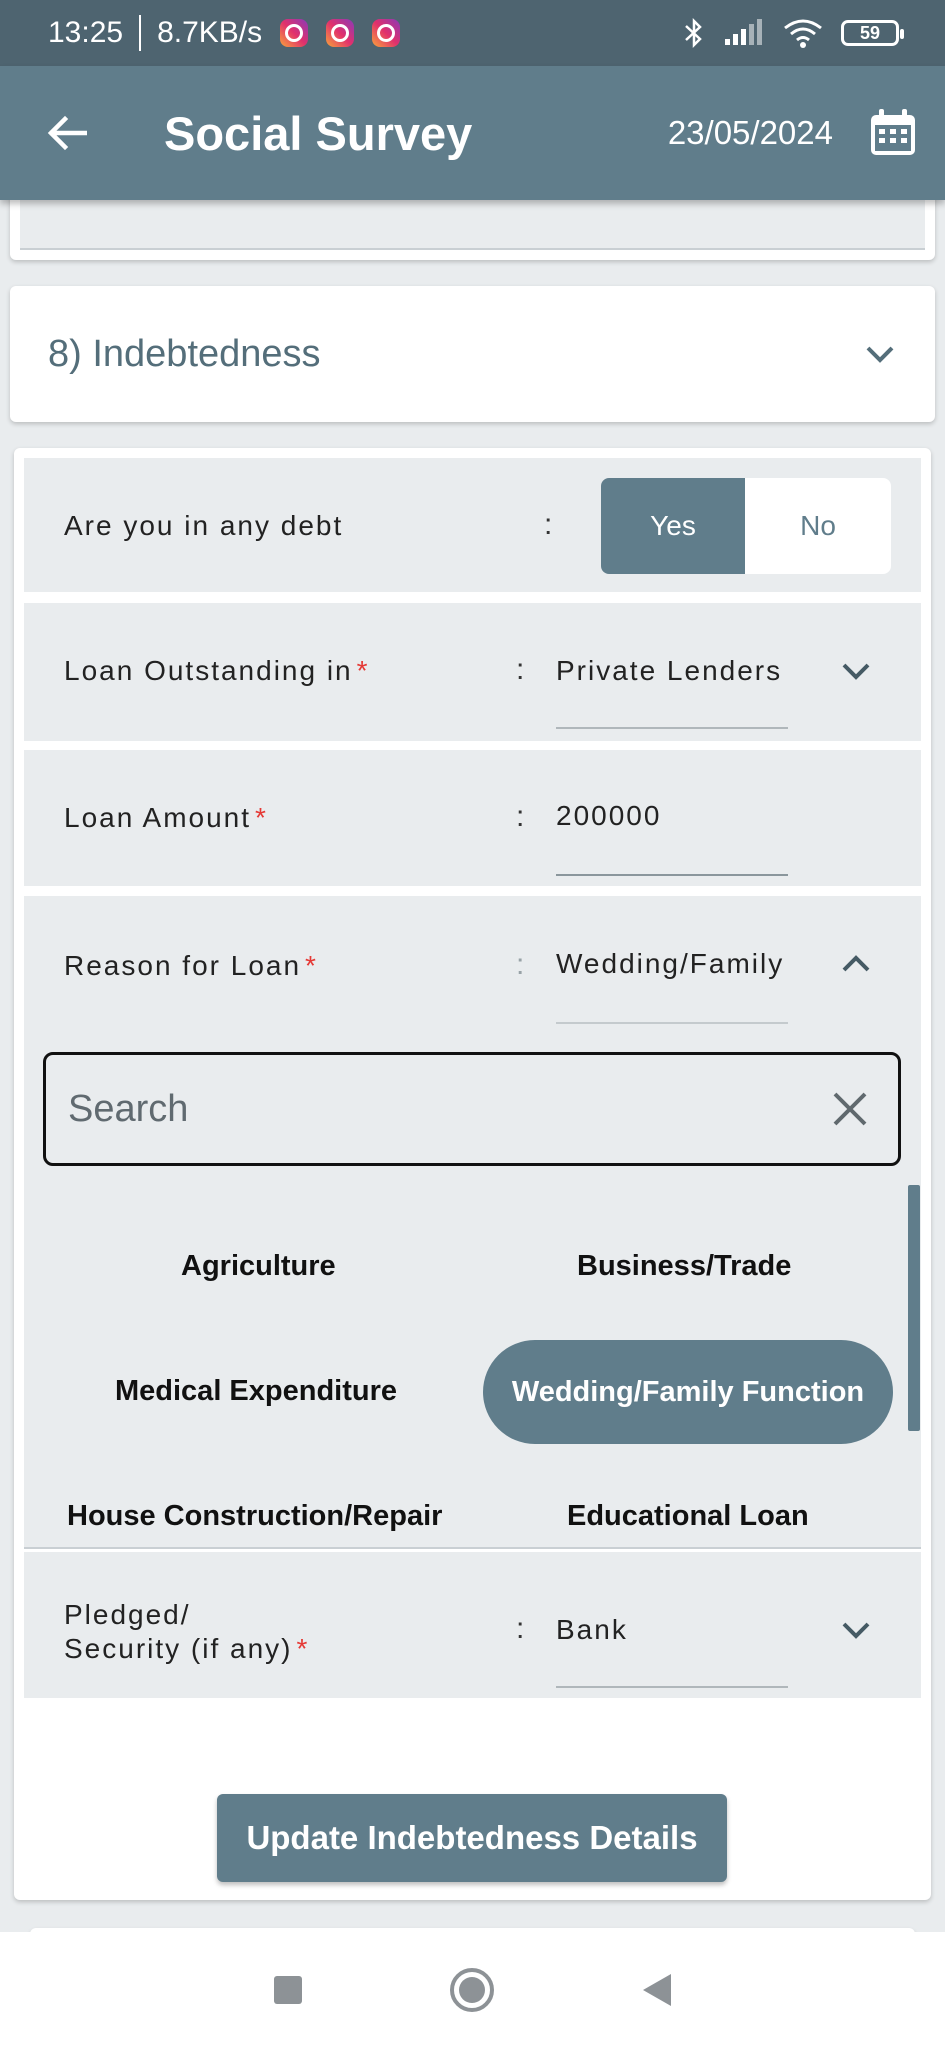  What do you see at coordinates (158, 817) in the screenshot?
I see `loan-amount-label-text: Loan Amount` at bounding box center [158, 817].